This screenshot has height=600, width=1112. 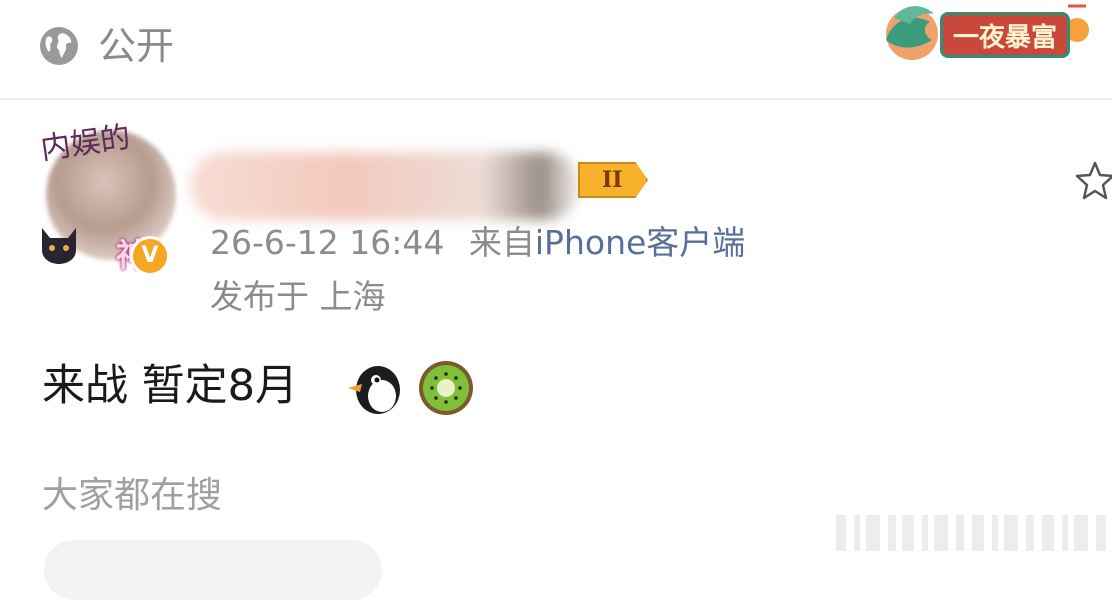 What do you see at coordinates (971, 533) in the screenshot?
I see `watermark-lines` at bounding box center [971, 533].